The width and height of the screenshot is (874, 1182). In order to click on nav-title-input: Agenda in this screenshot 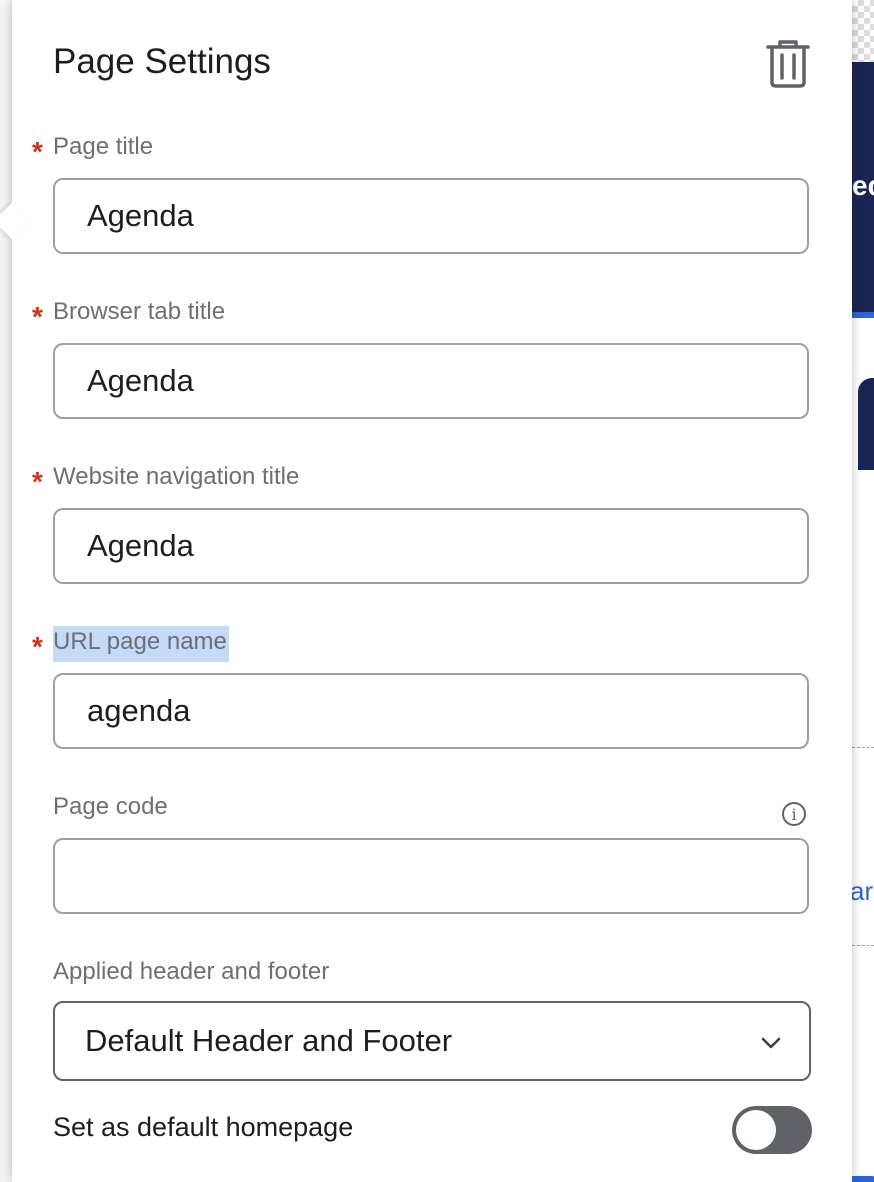, I will do `click(431, 546)`.